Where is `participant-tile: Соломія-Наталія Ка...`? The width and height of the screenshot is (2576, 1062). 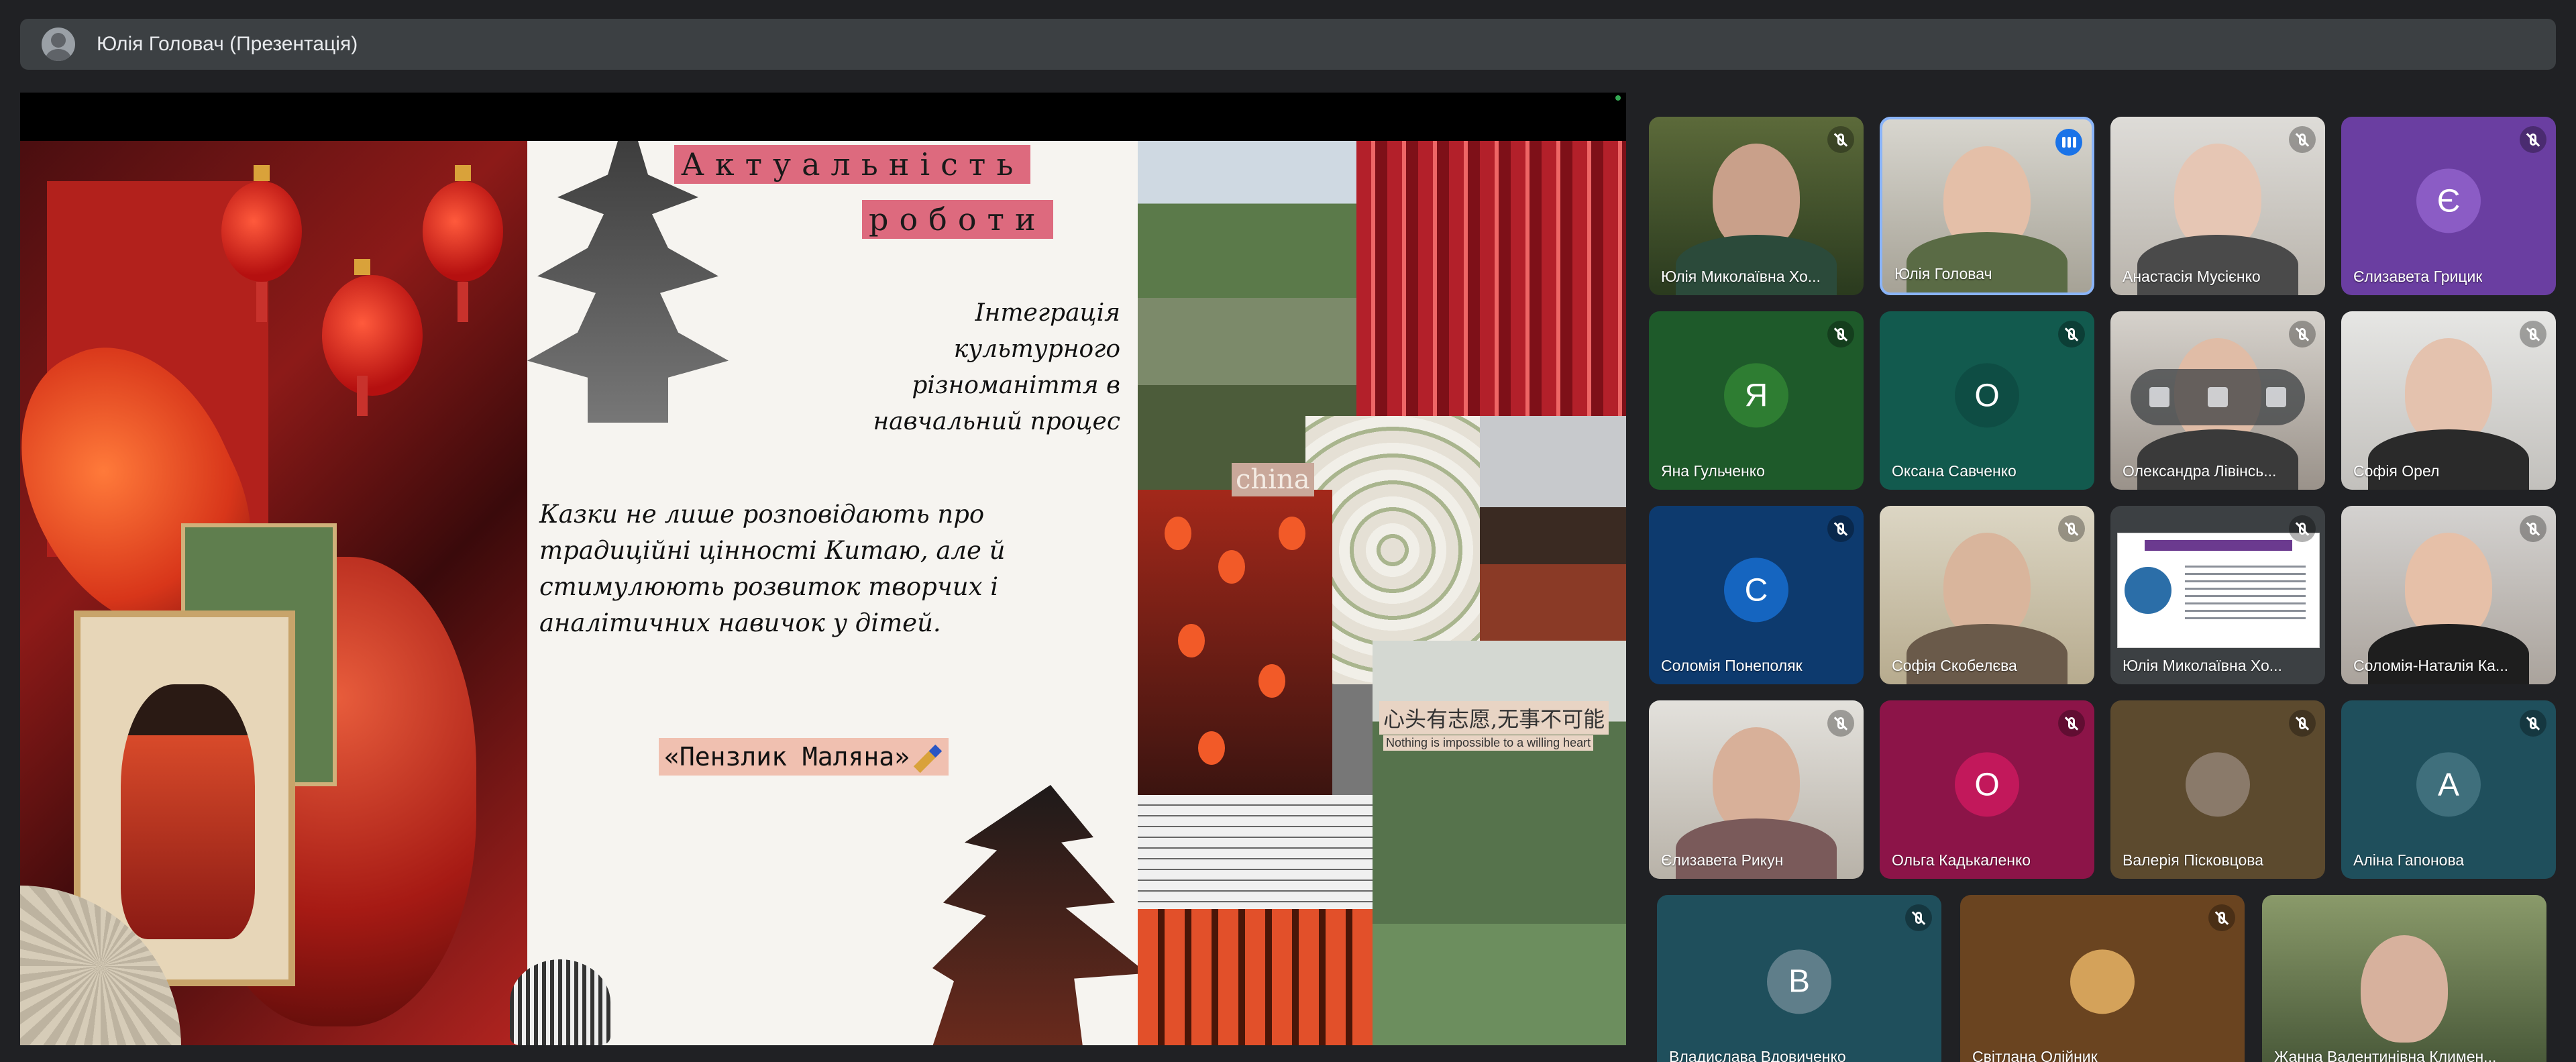 participant-tile: Соломія-Наталія Ка... is located at coordinates (2448, 595).